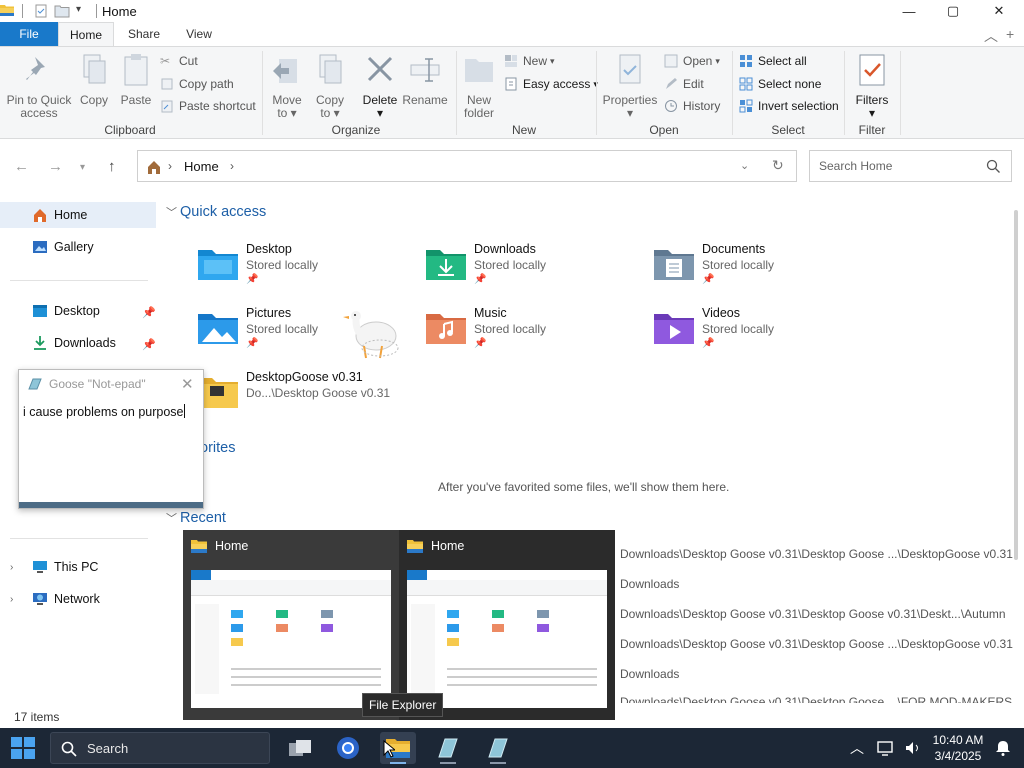 Image resolution: width=1024 pixels, height=768 pixels. What do you see at coordinates (872, 130) in the screenshot?
I see `filter-group-label: Filter` at bounding box center [872, 130].